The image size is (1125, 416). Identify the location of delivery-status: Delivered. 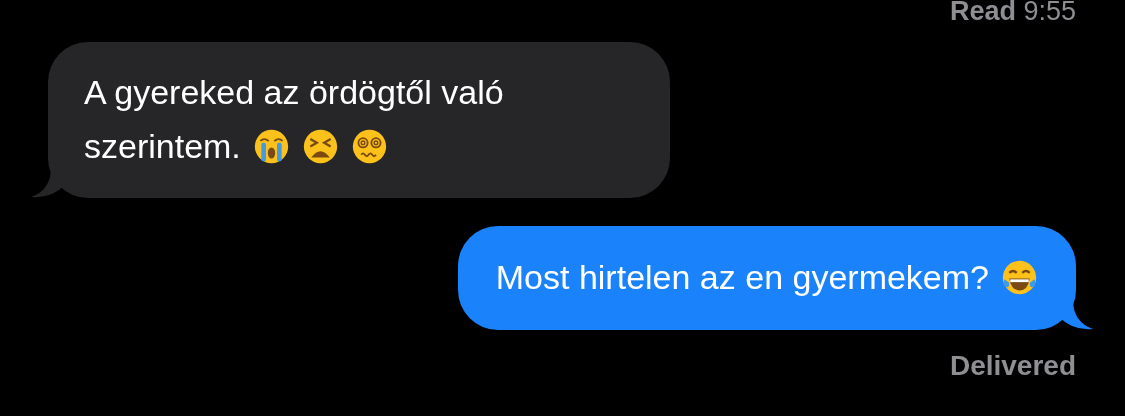
(1012, 366).